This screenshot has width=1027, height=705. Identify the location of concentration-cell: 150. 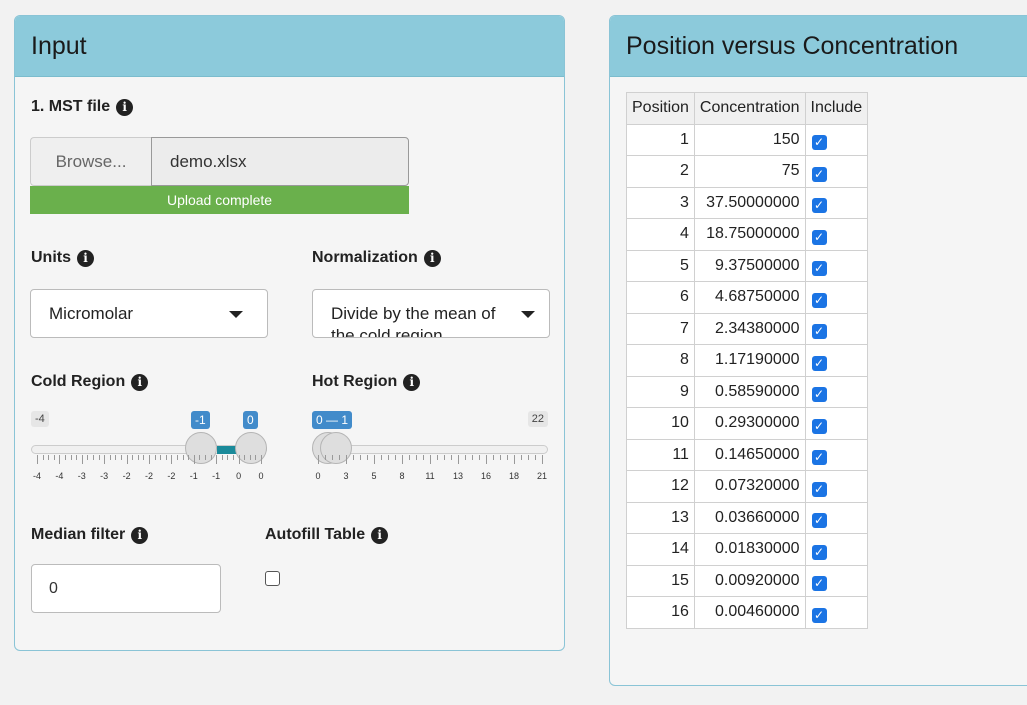
(749, 139).